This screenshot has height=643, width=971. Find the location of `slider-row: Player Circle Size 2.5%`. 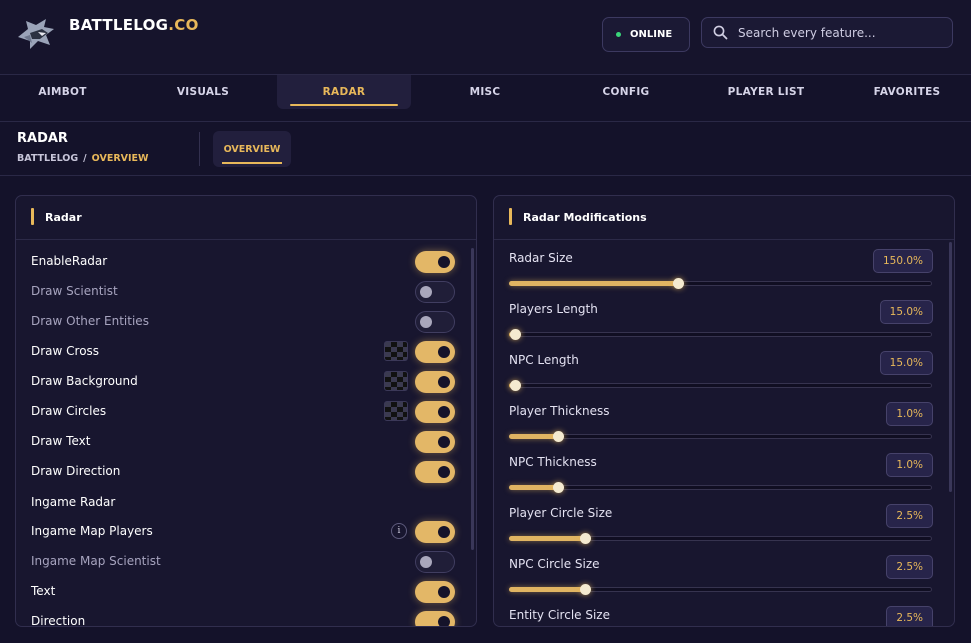

slider-row: Player Circle Size 2.5% is located at coordinates (721, 529).